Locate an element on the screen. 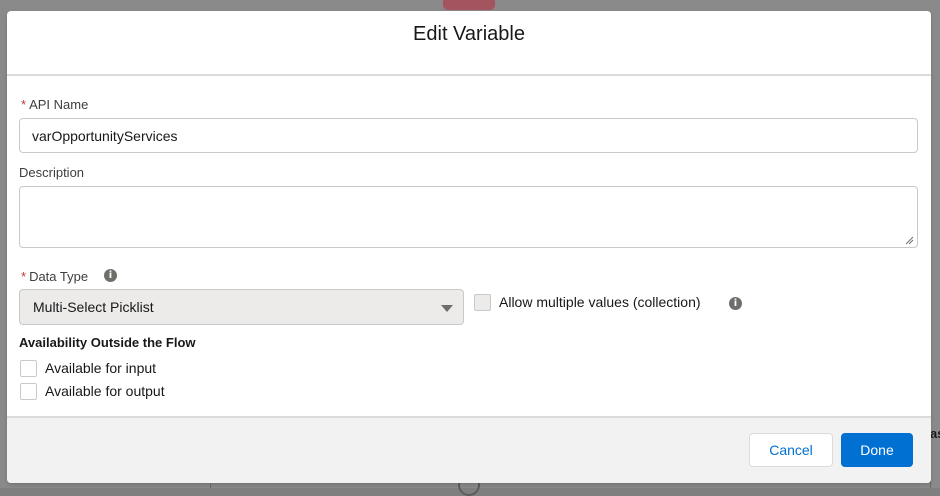 The width and height of the screenshot is (940, 496). modal-header: Edit Variable is located at coordinates (469, 43).